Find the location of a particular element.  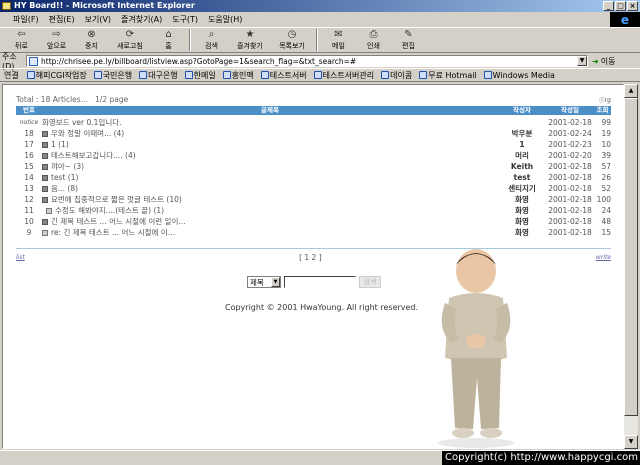

link-item: 무료 Hotmail is located at coordinates (448, 75).